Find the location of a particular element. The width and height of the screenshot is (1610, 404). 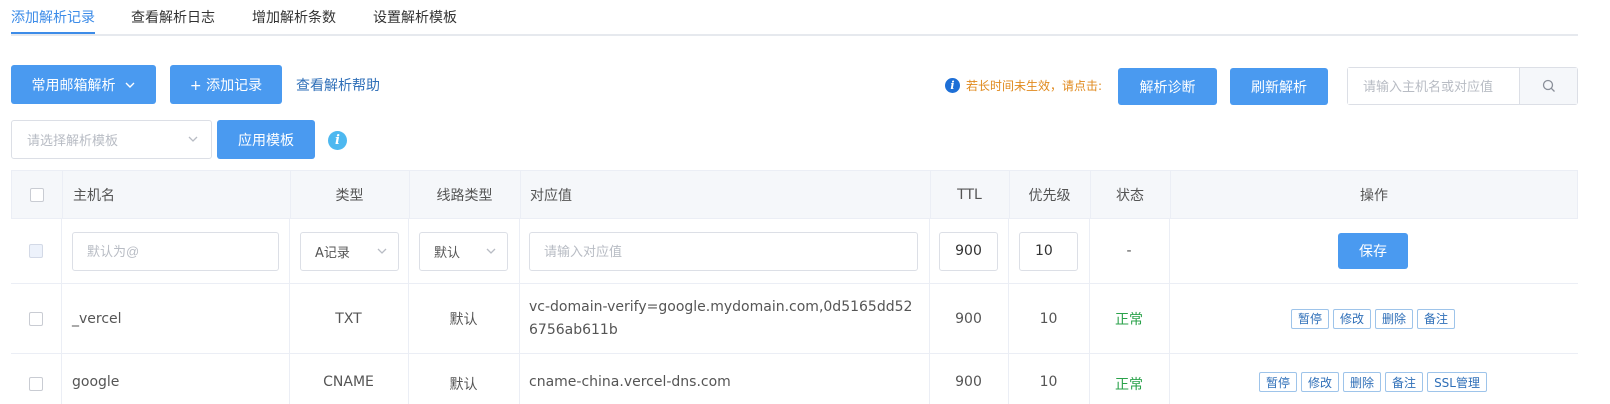

status-placeholder: - is located at coordinates (1129, 251).